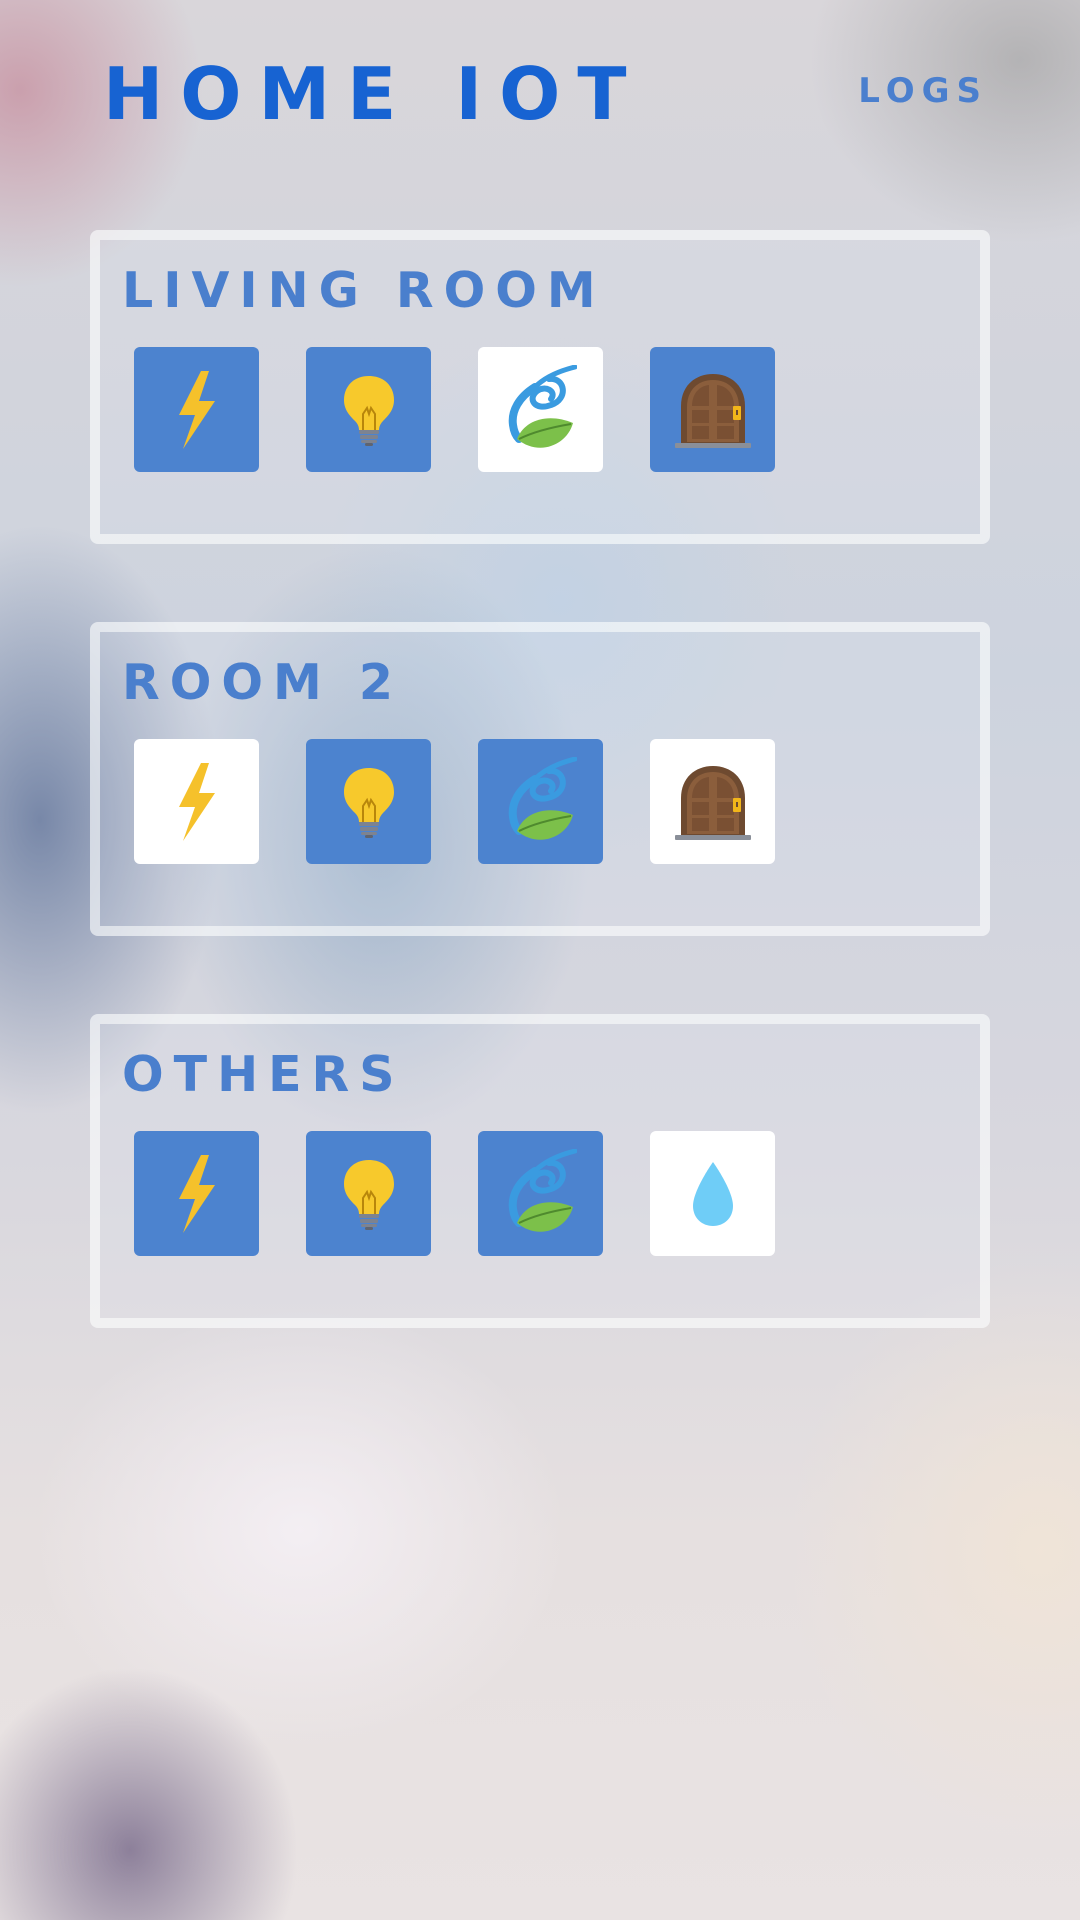 This screenshot has height=1920, width=1080. What do you see at coordinates (263, 1074) in the screenshot?
I see `room-title: OTHERS` at bounding box center [263, 1074].